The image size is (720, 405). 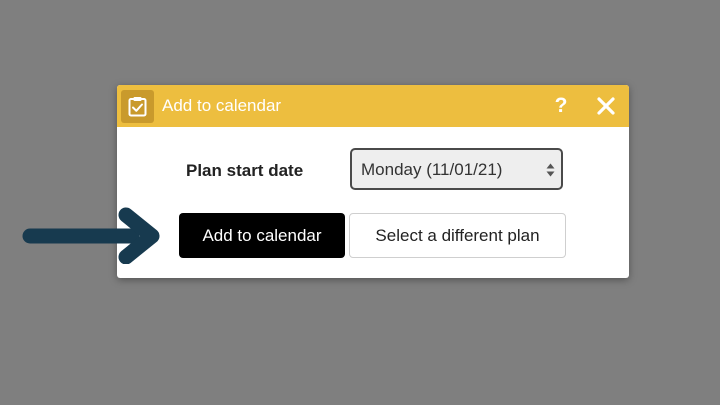 I want to click on plan-start-date-select: Monday (11/01/21), so click(x=456, y=169).